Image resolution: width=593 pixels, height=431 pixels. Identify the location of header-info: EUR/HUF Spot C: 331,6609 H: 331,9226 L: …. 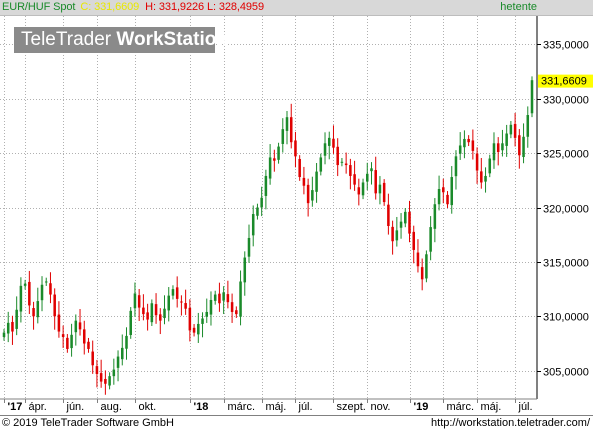
(133, 7).